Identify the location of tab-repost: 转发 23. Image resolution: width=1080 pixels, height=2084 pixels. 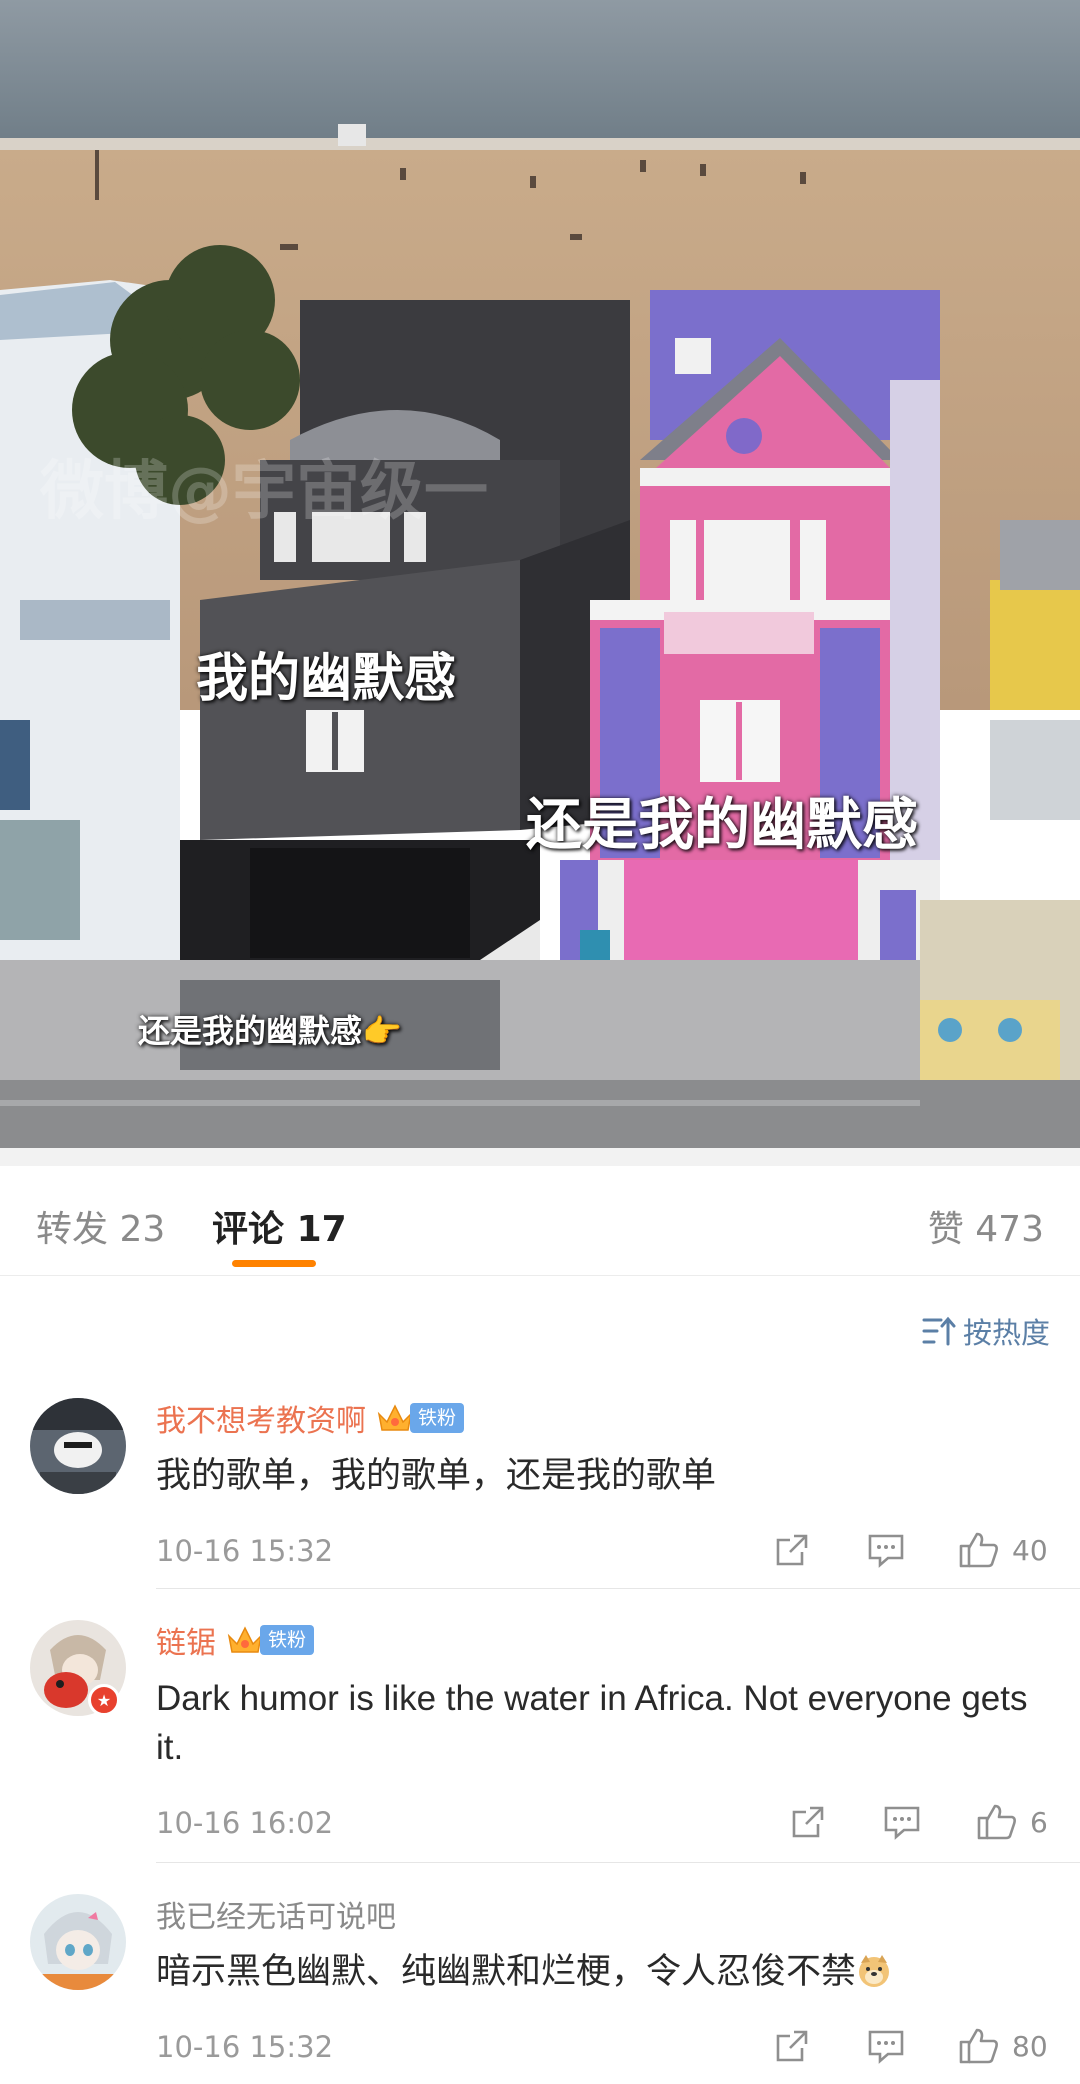
(100, 1226).